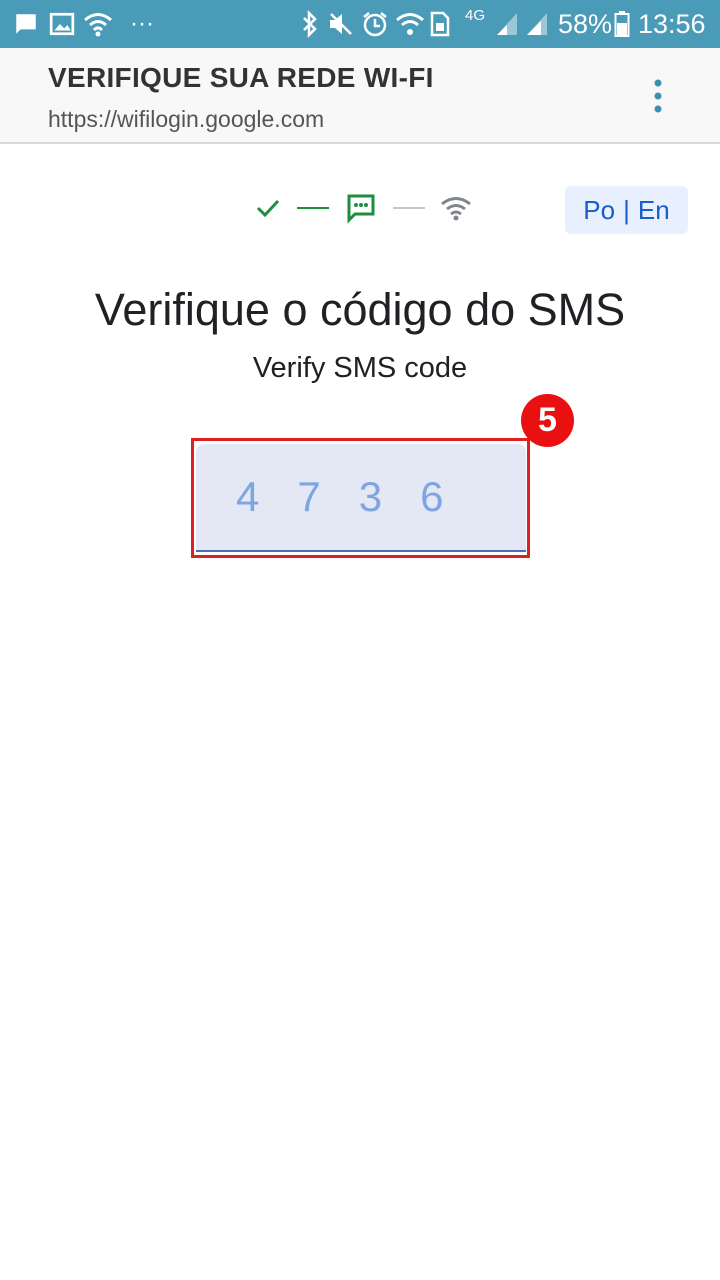 The height and width of the screenshot is (1280, 720). What do you see at coordinates (98, 24) in the screenshot?
I see `wifi-icon` at bounding box center [98, 24].